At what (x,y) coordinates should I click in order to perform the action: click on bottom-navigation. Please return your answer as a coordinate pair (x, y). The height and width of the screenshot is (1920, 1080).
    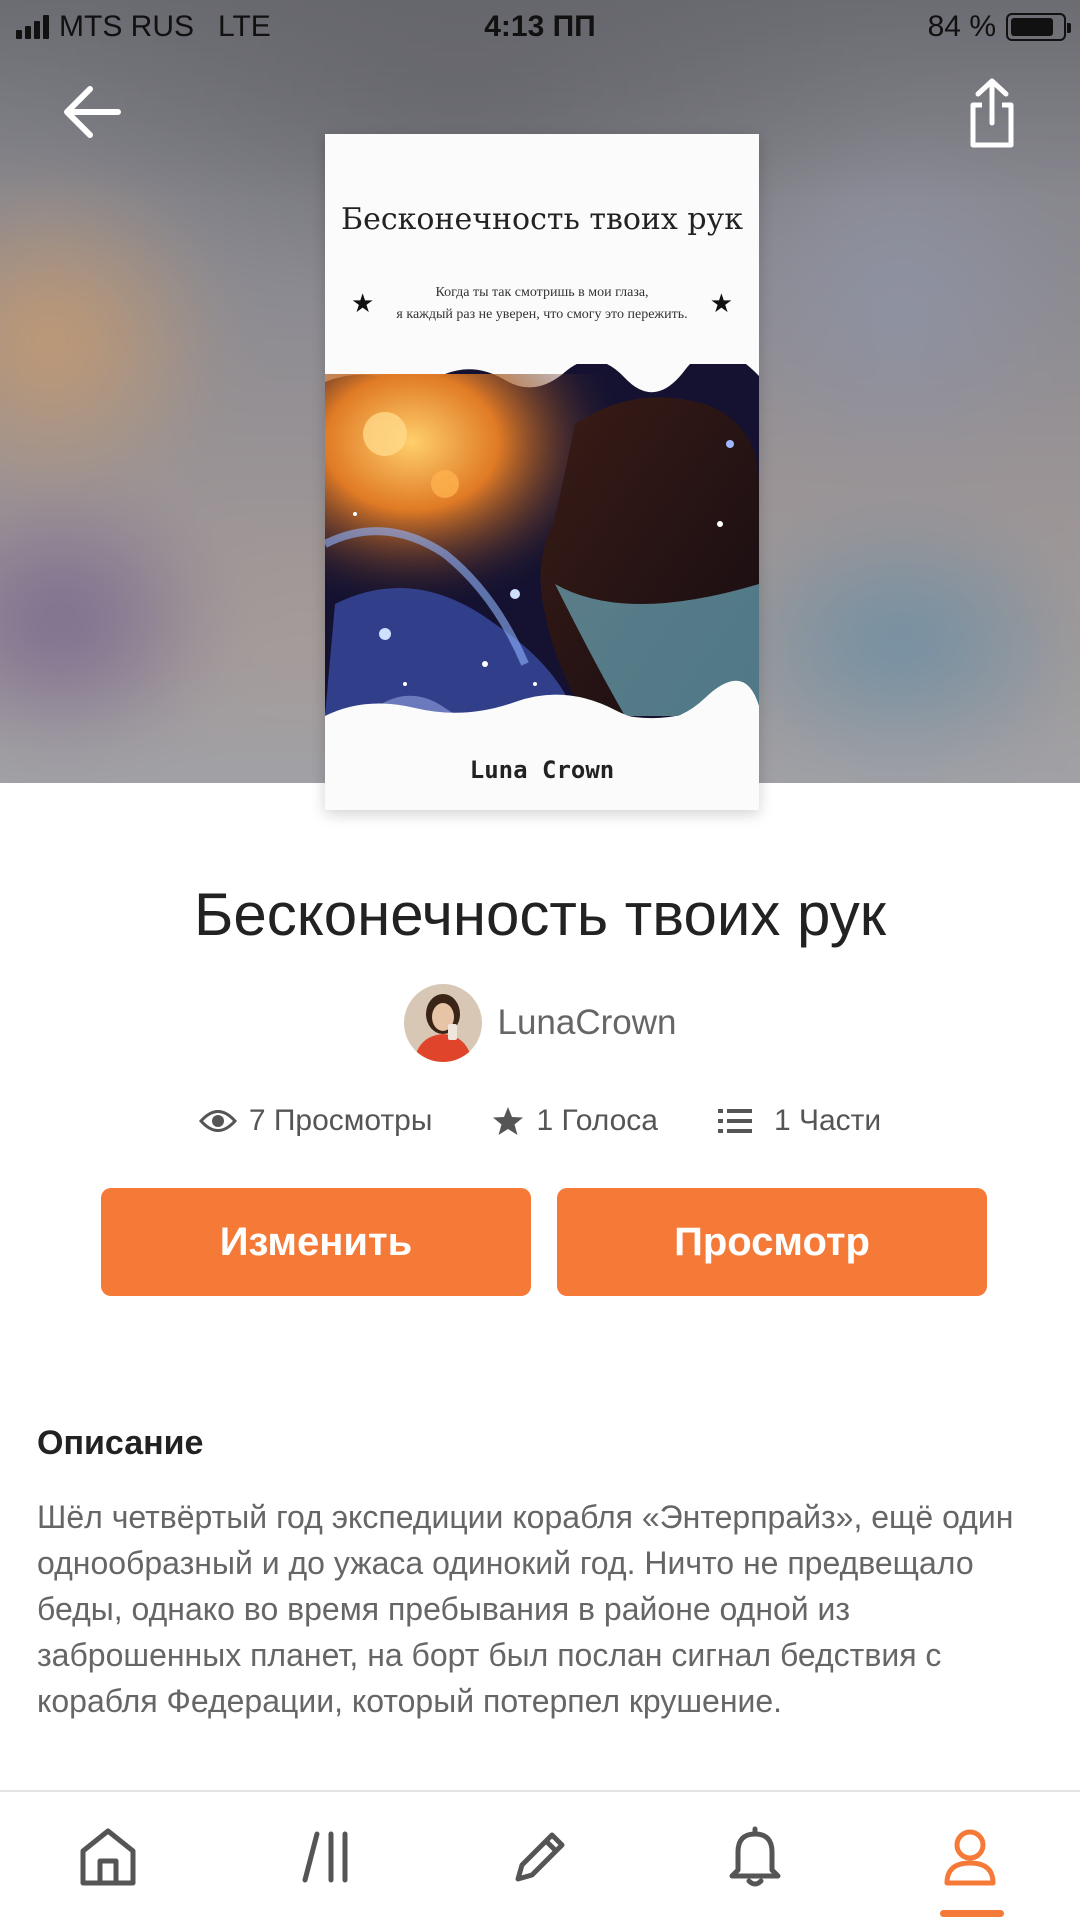
    Looking at the image, I should click on (540, 1855).